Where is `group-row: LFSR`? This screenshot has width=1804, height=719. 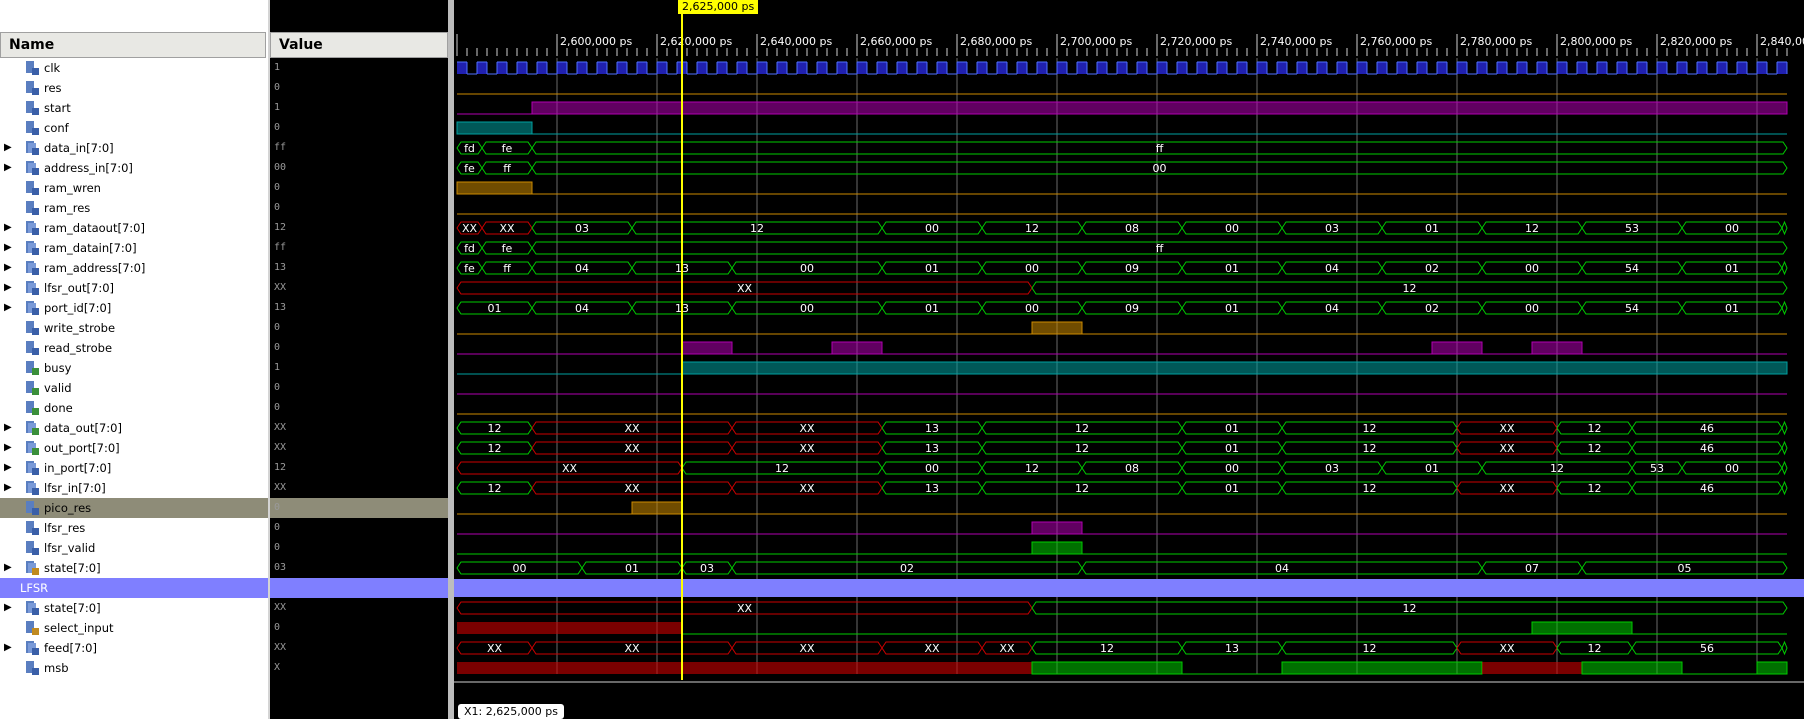 group-row: LFSR is located at coordinates (134, 588).